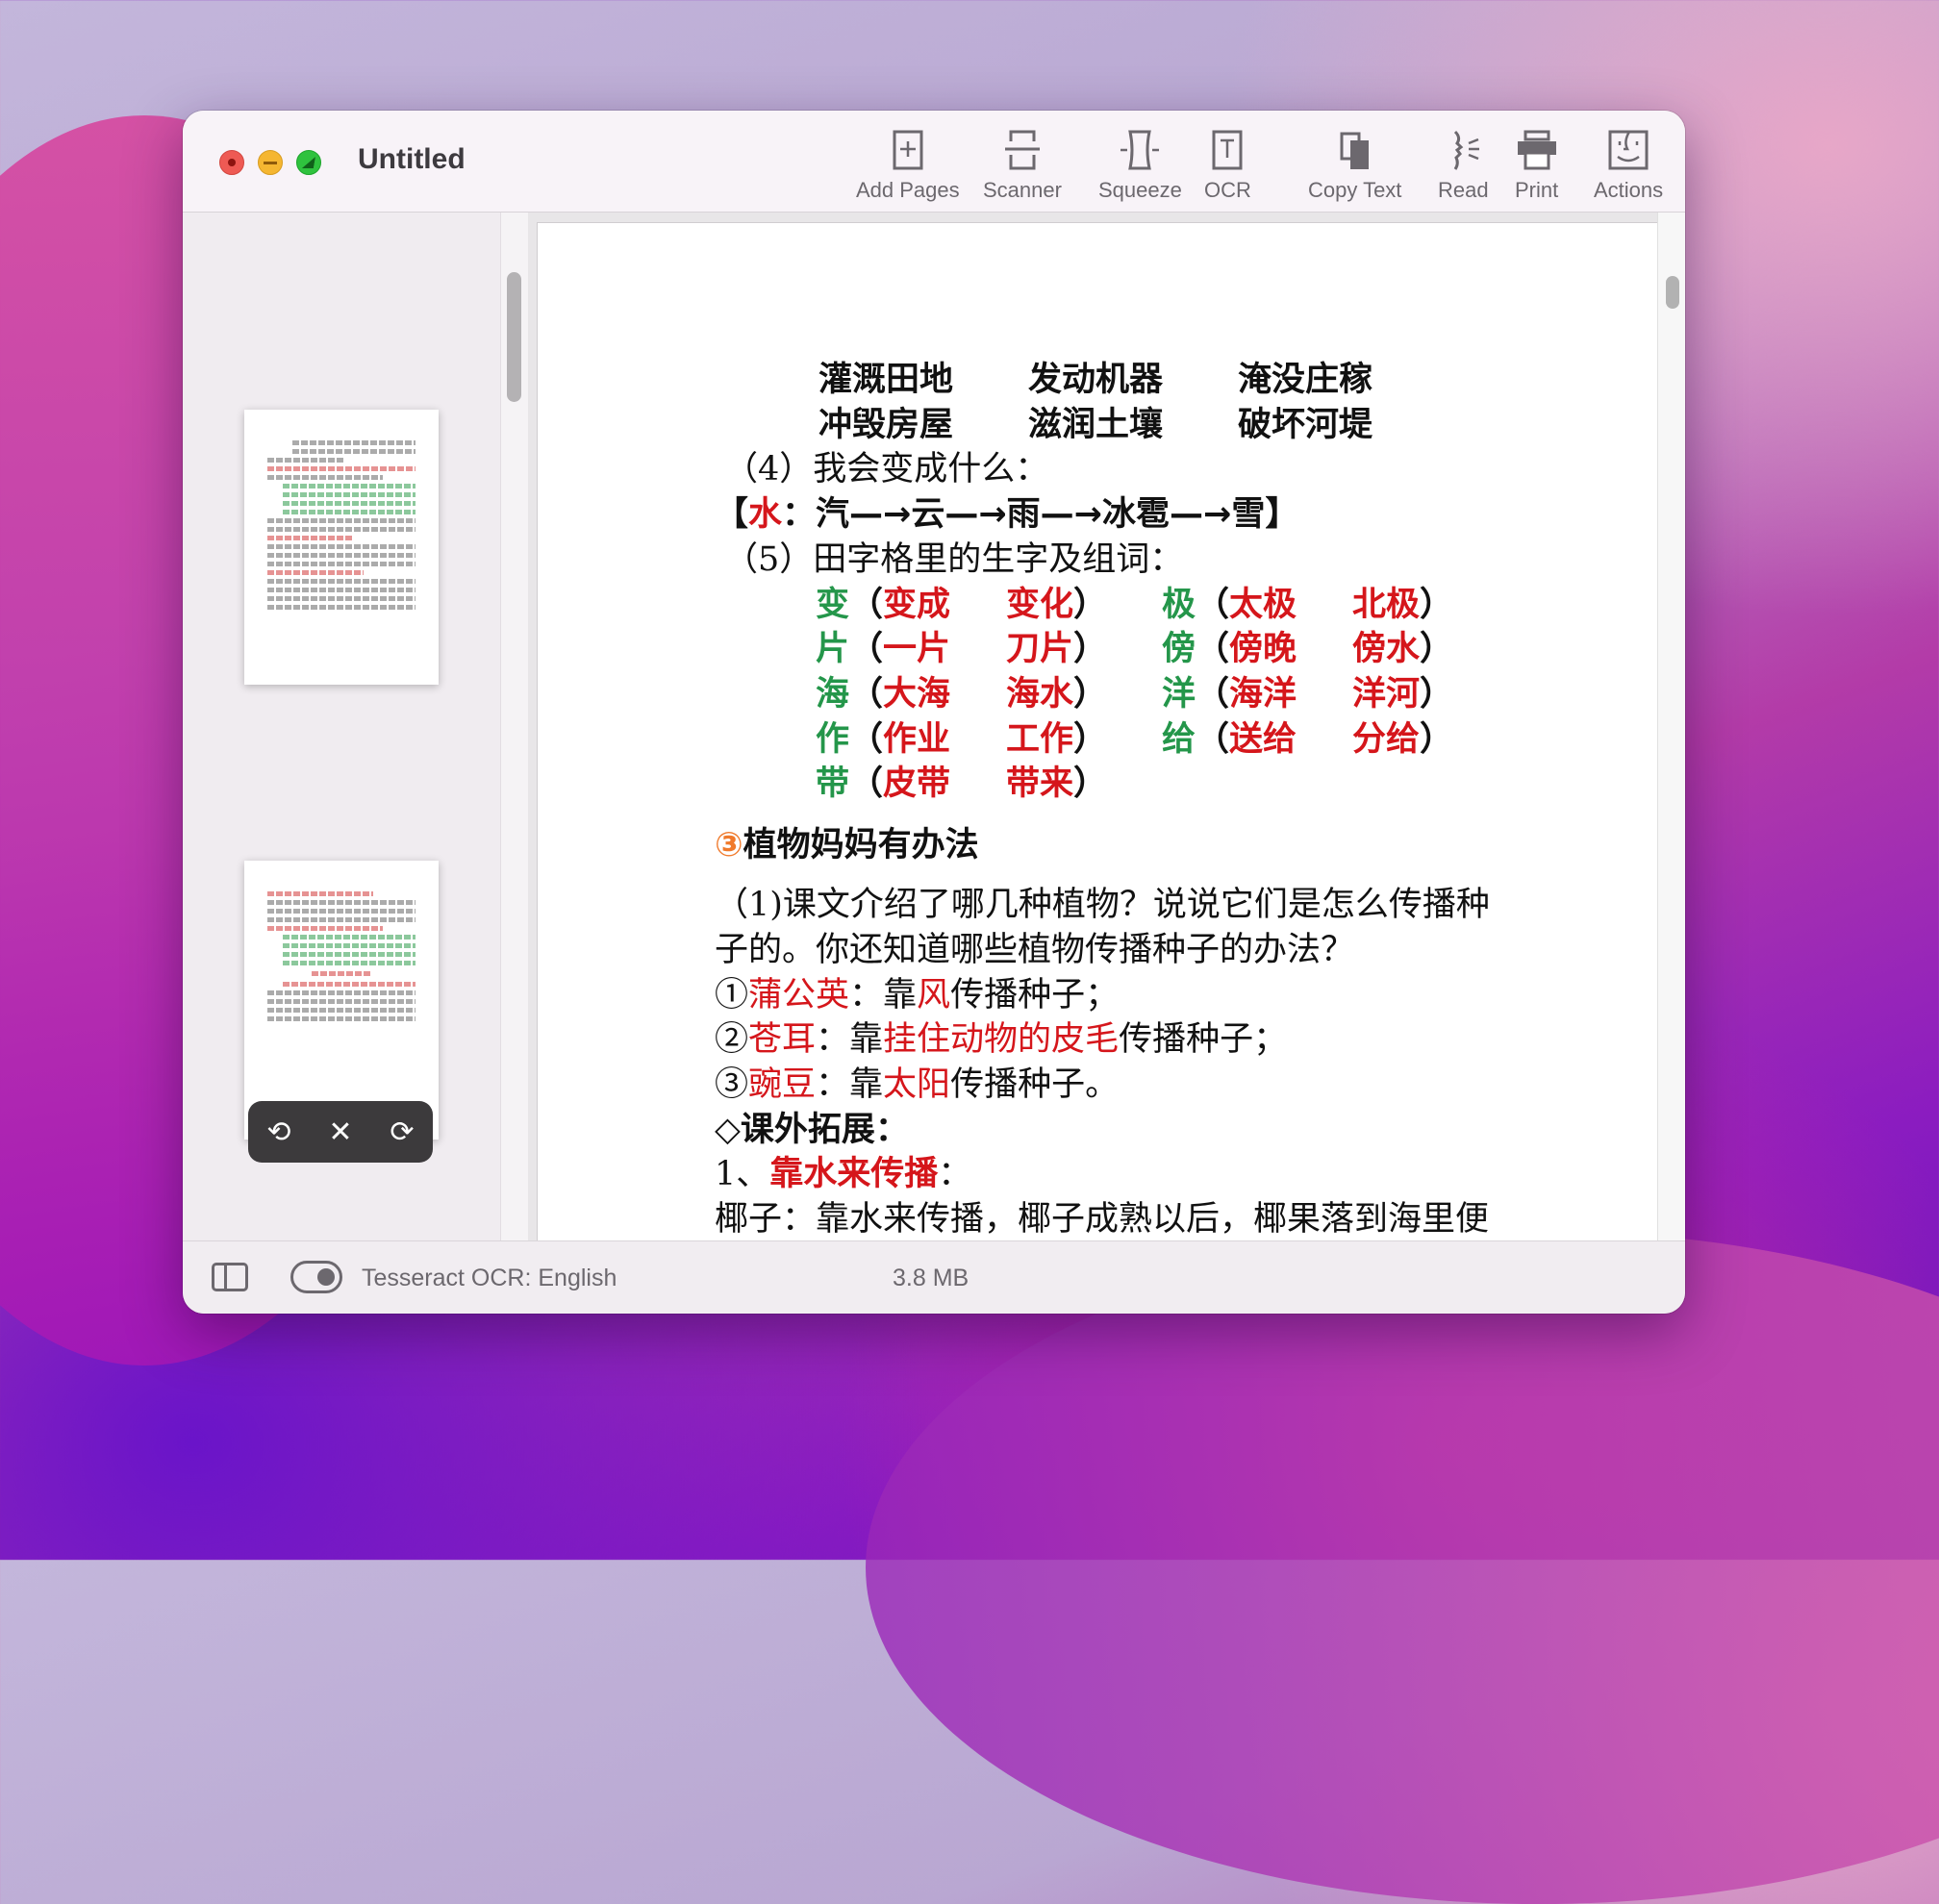 The image size is (1939, 1904). I want to click on word: 傍水, so click(1386, 649).